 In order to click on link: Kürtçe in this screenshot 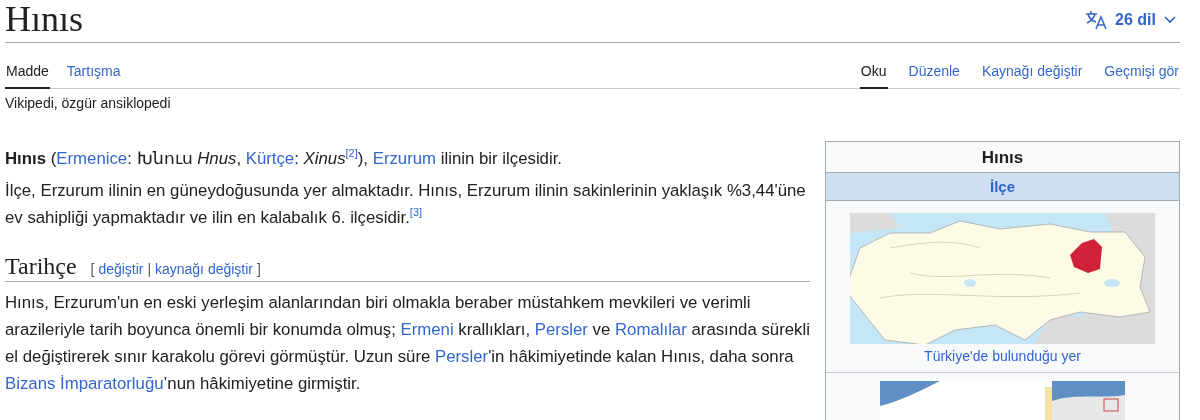, I will do `click(270, 158)`.